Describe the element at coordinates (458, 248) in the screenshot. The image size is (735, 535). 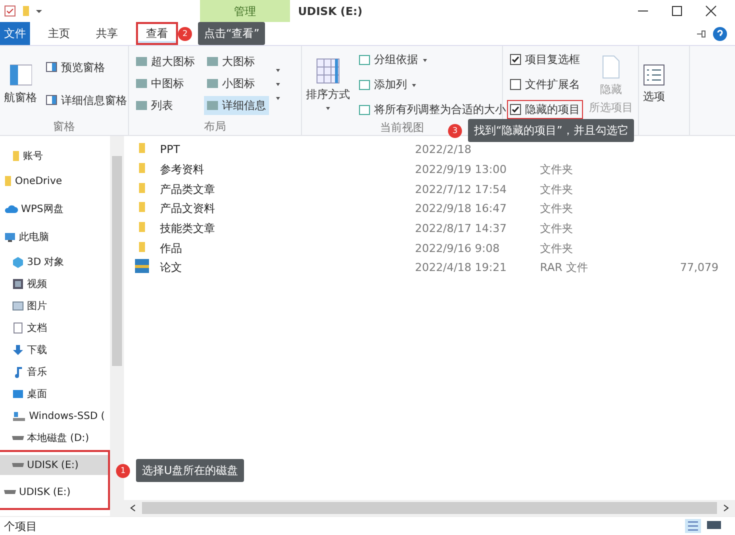
I see `file-date: 2022/9/16 9:08` at that location.